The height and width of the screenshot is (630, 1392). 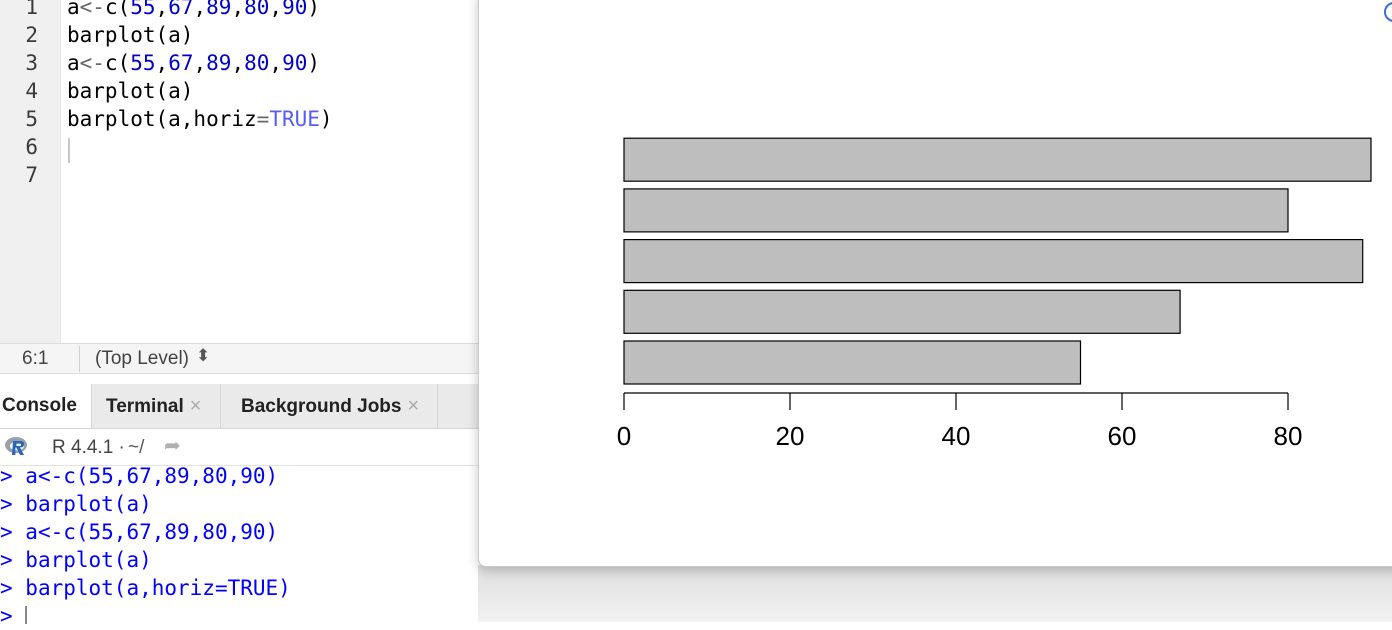 What do you see at coordinates (39, 405) in the screenshot?
I see `tab-console-label: Console` at bounding box center [39, 405].